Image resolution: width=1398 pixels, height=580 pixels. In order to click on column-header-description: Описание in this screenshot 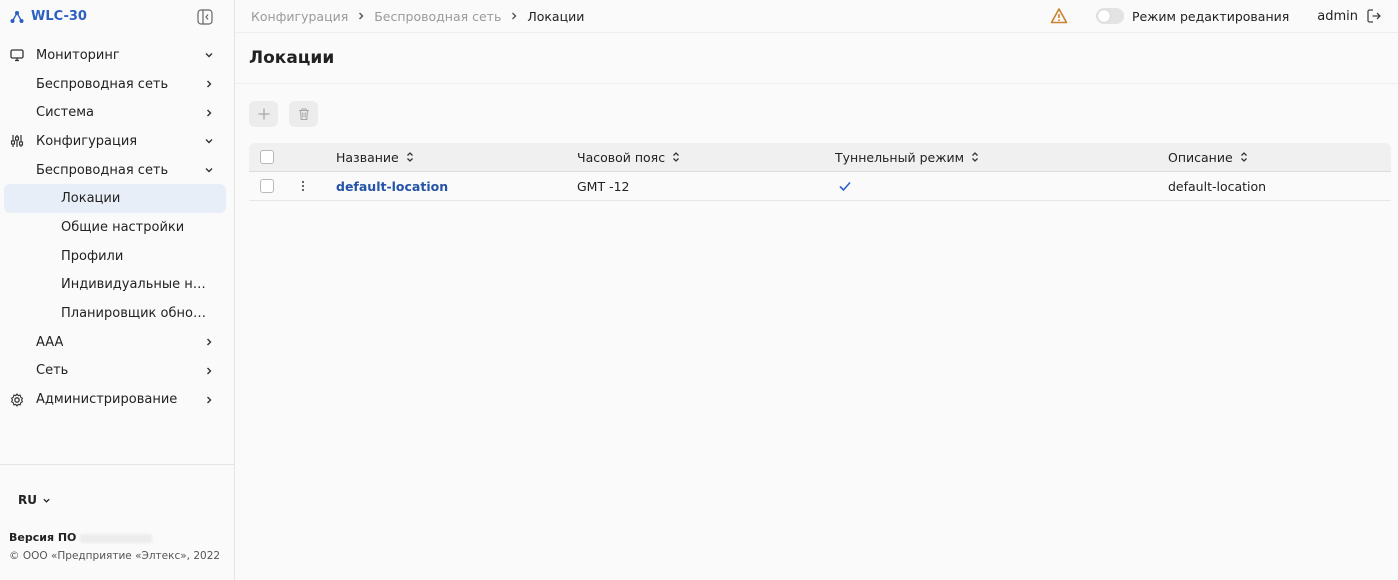, I will do `click(1208, 157)`.